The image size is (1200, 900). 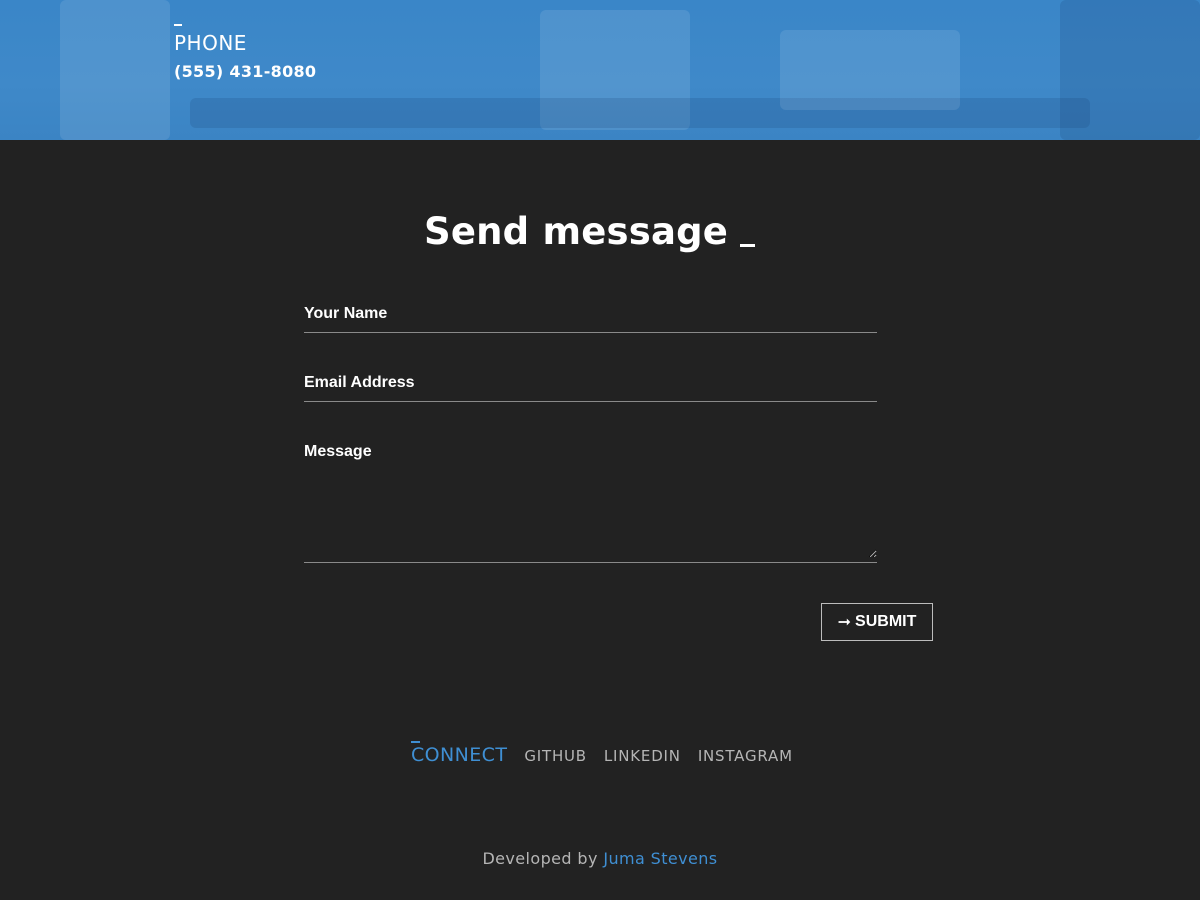 I want to click on phone-block: PHONE (555) 431-8080, so click(x=245, y=52).